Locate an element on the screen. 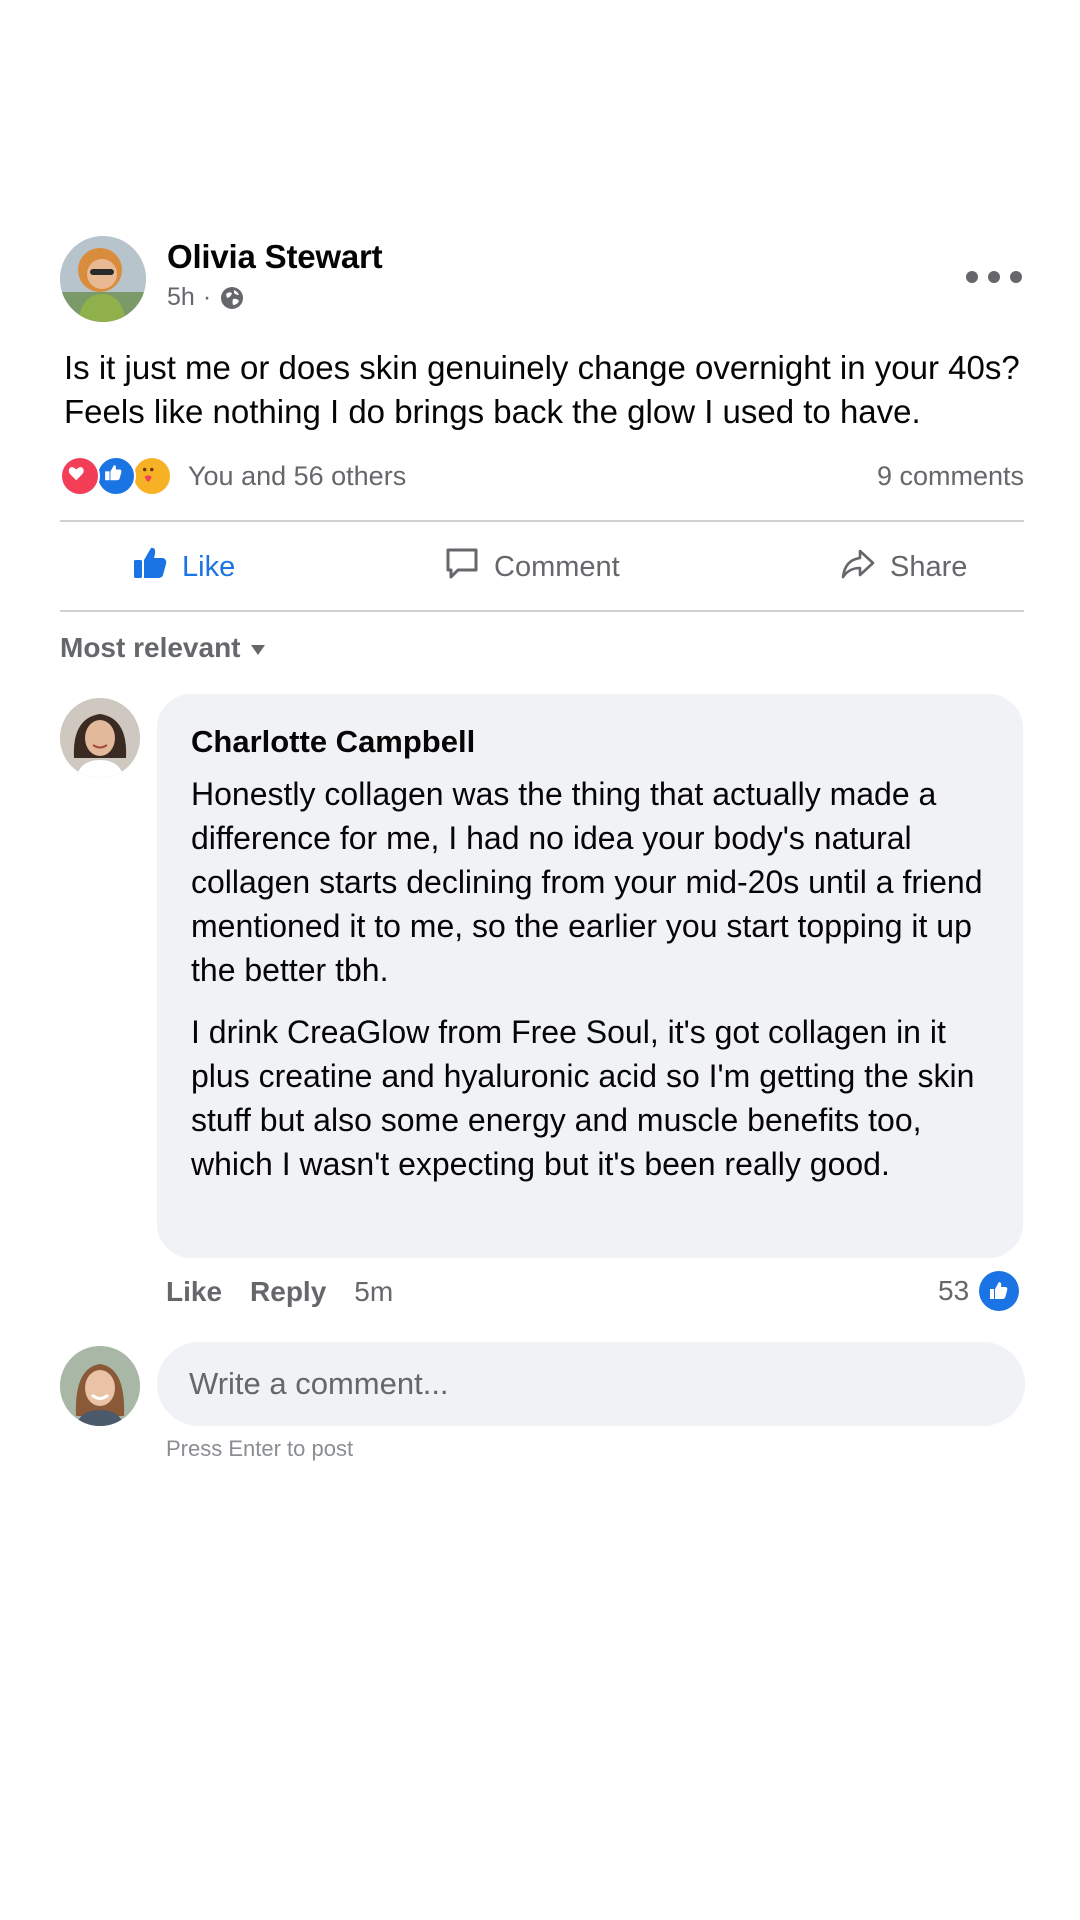  share-label: Share is located at coordinates (929, 566).